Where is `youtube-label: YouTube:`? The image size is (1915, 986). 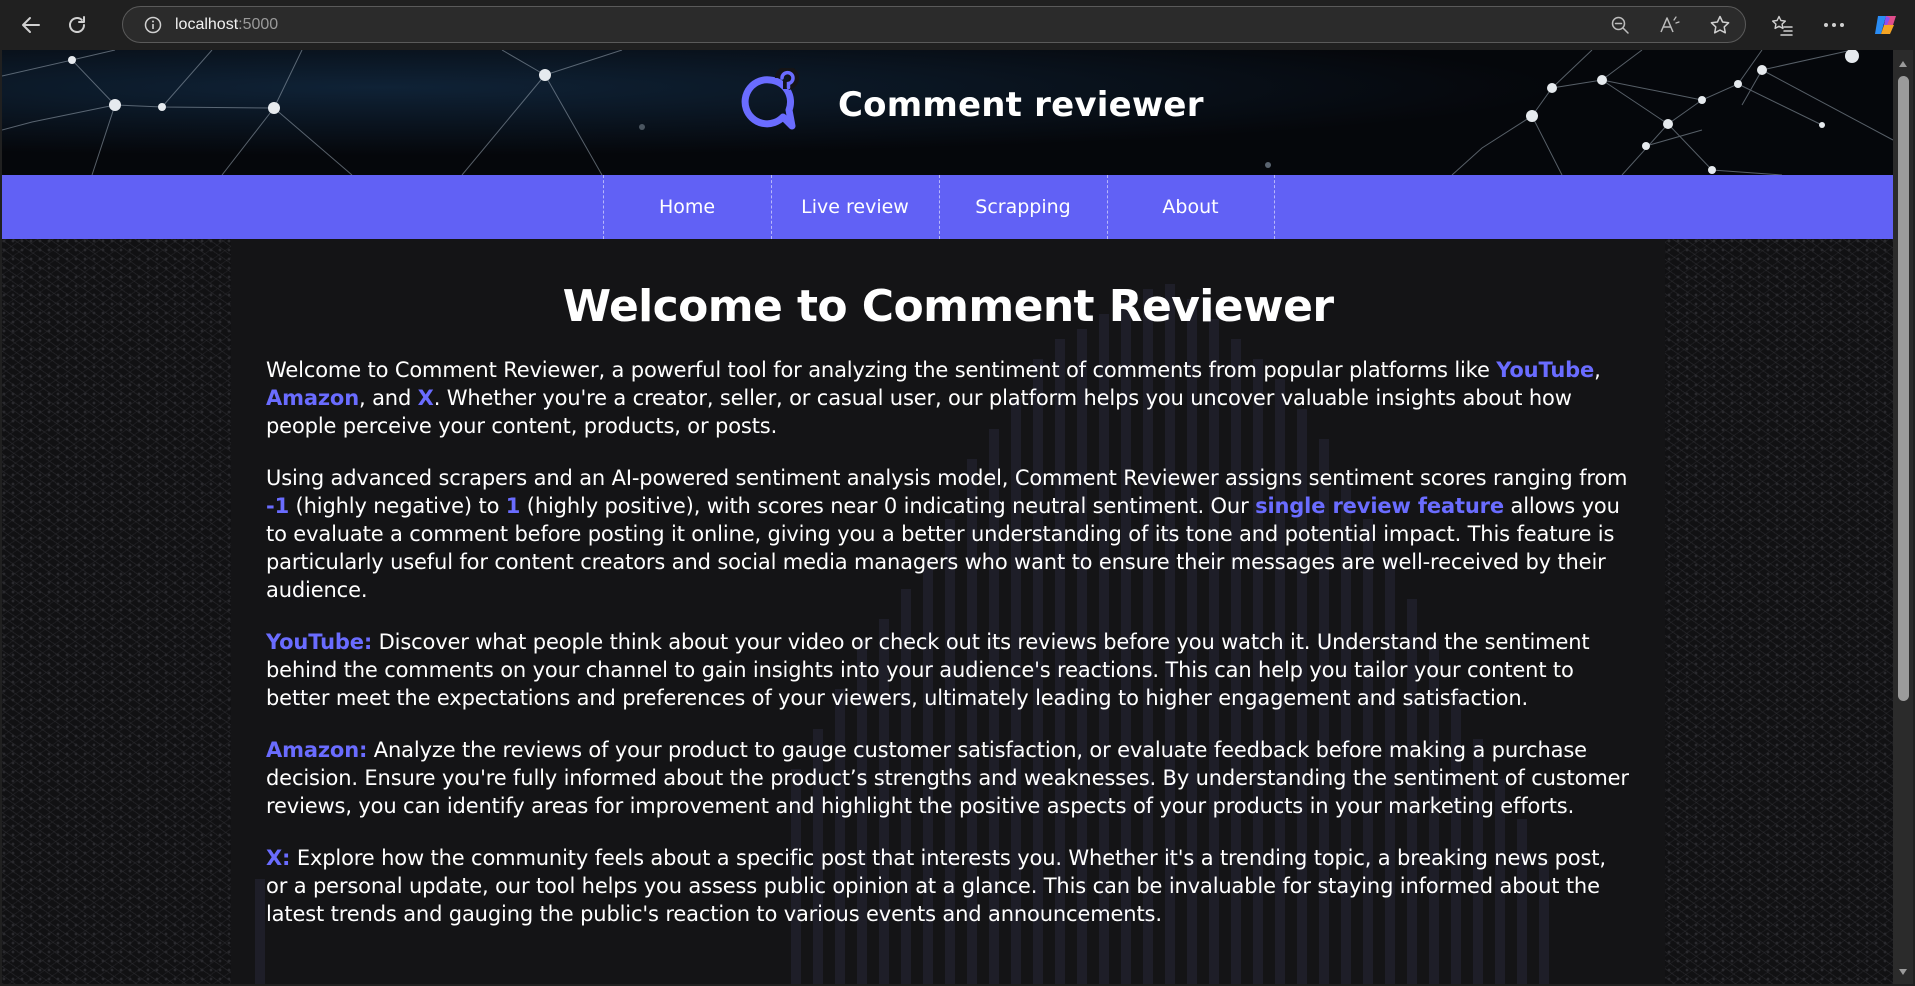
youtube-label: YouTube: is located at coordinates (319, 642).